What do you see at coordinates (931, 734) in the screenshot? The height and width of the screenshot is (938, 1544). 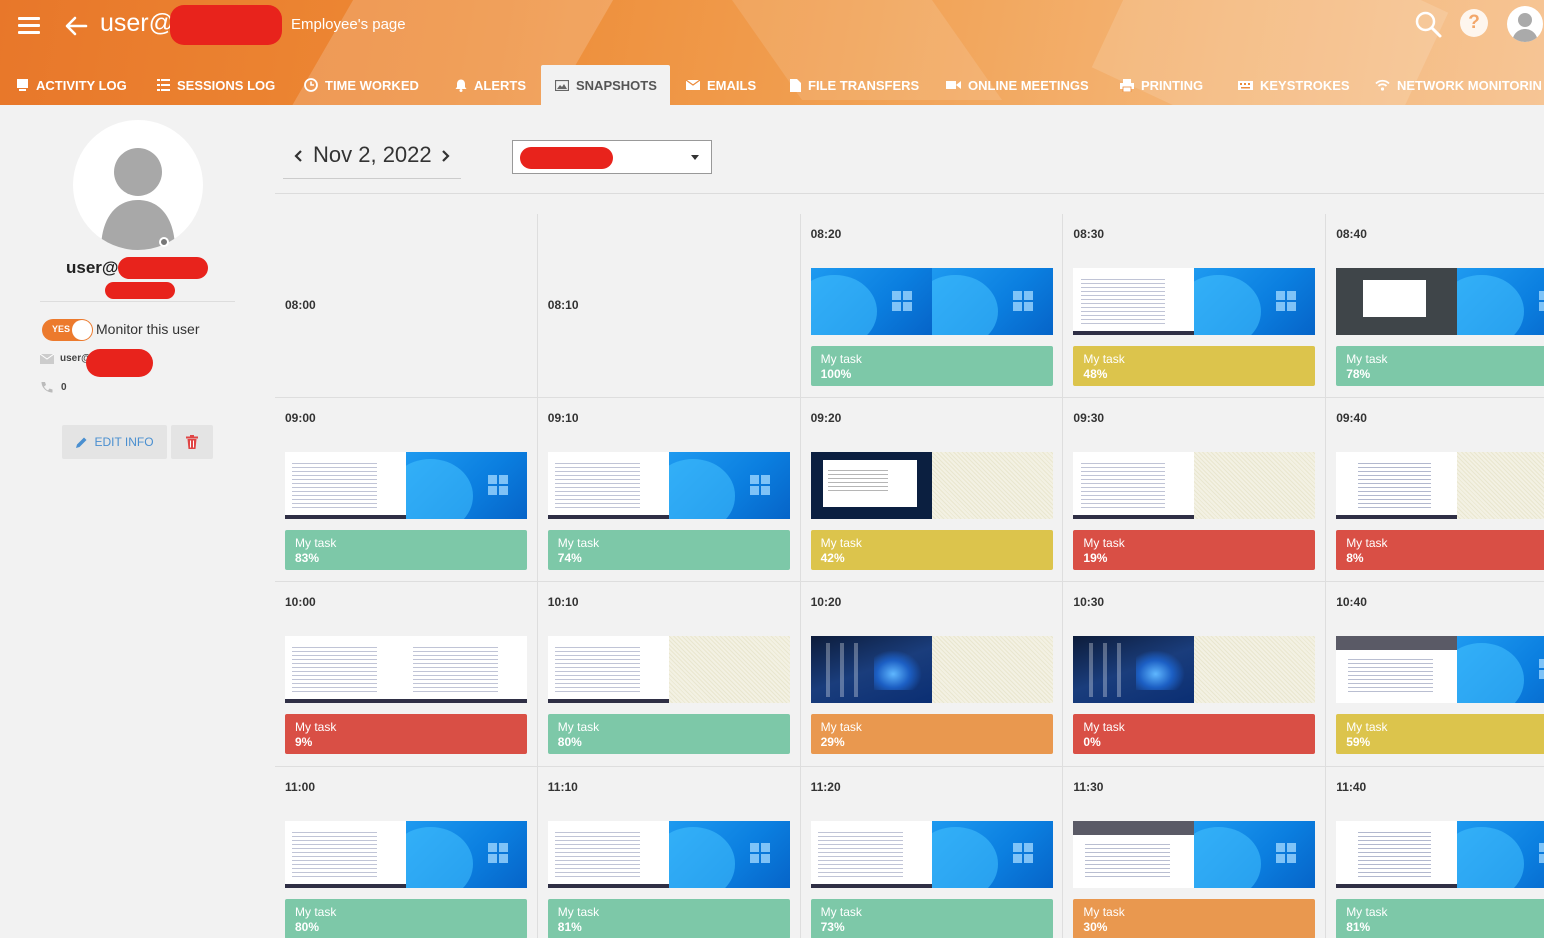 I see `task-activity-label: My task 29%` at bounding box center [931, 734].